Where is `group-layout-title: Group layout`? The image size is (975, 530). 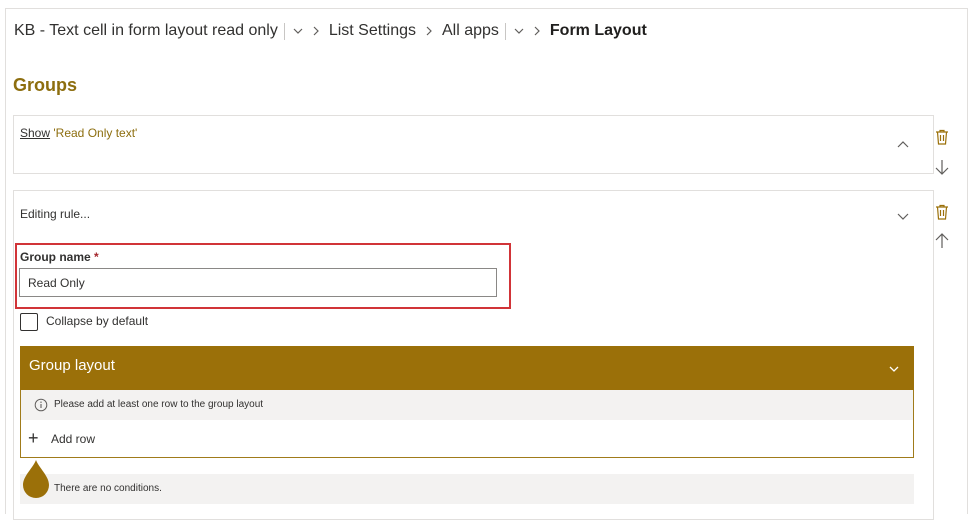
group-layout-title: Group layout is located at coordinates (72, 365).